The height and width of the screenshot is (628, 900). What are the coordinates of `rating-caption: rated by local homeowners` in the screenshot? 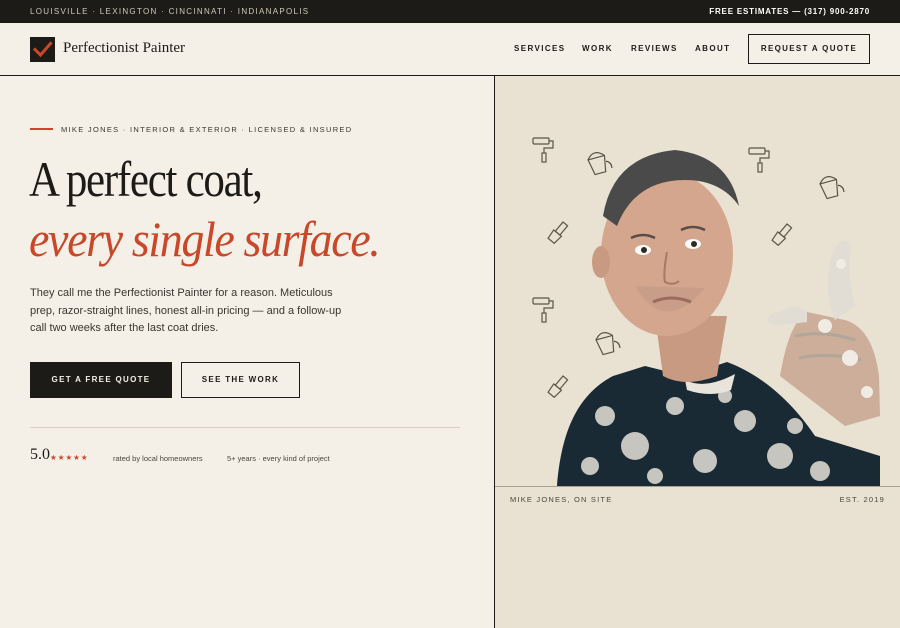 It's located at (158, 458).